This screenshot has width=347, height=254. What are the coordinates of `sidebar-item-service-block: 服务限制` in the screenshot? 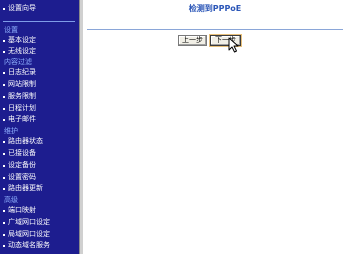 It's located at (19, 96).